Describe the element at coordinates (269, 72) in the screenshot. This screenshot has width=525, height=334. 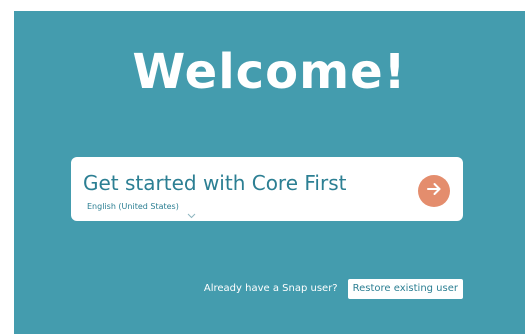
I see `welcome-title: Welcome!` at that location.